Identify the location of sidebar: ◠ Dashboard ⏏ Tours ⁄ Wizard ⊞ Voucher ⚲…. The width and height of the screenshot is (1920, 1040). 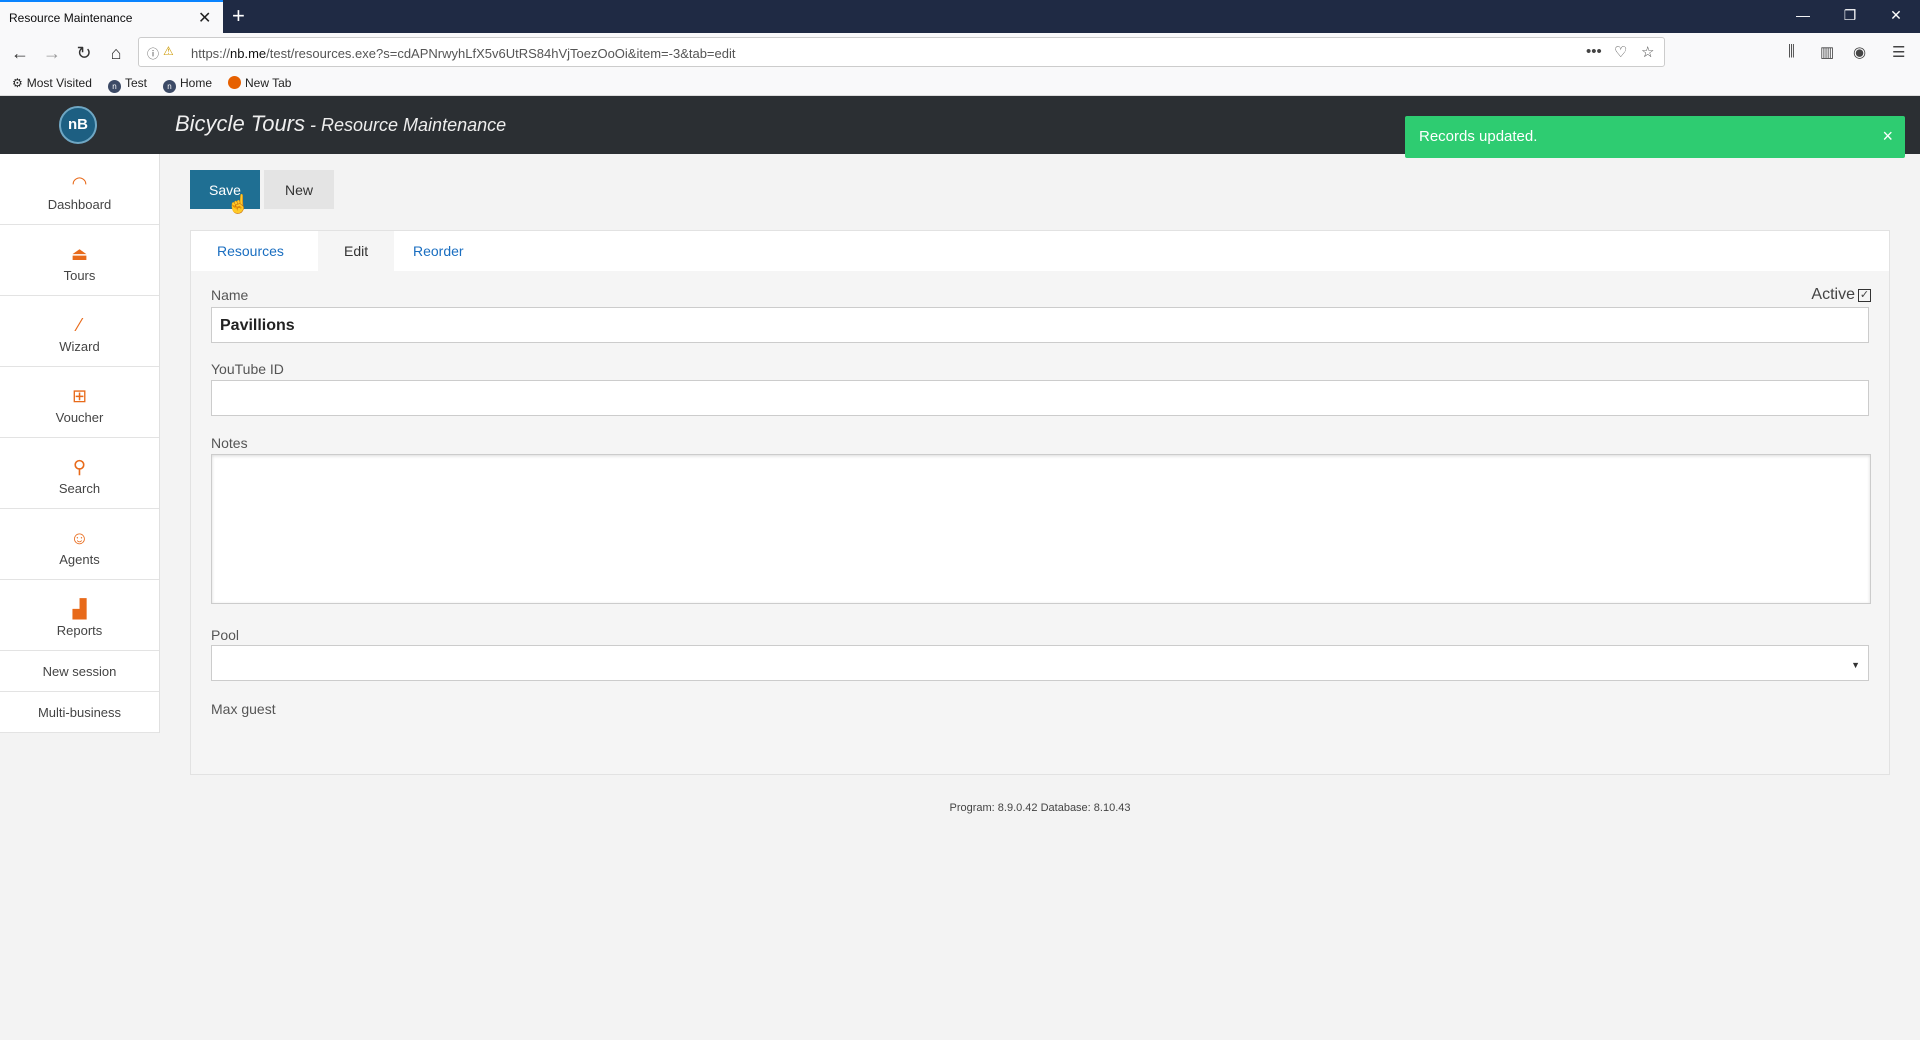
(80, 443).